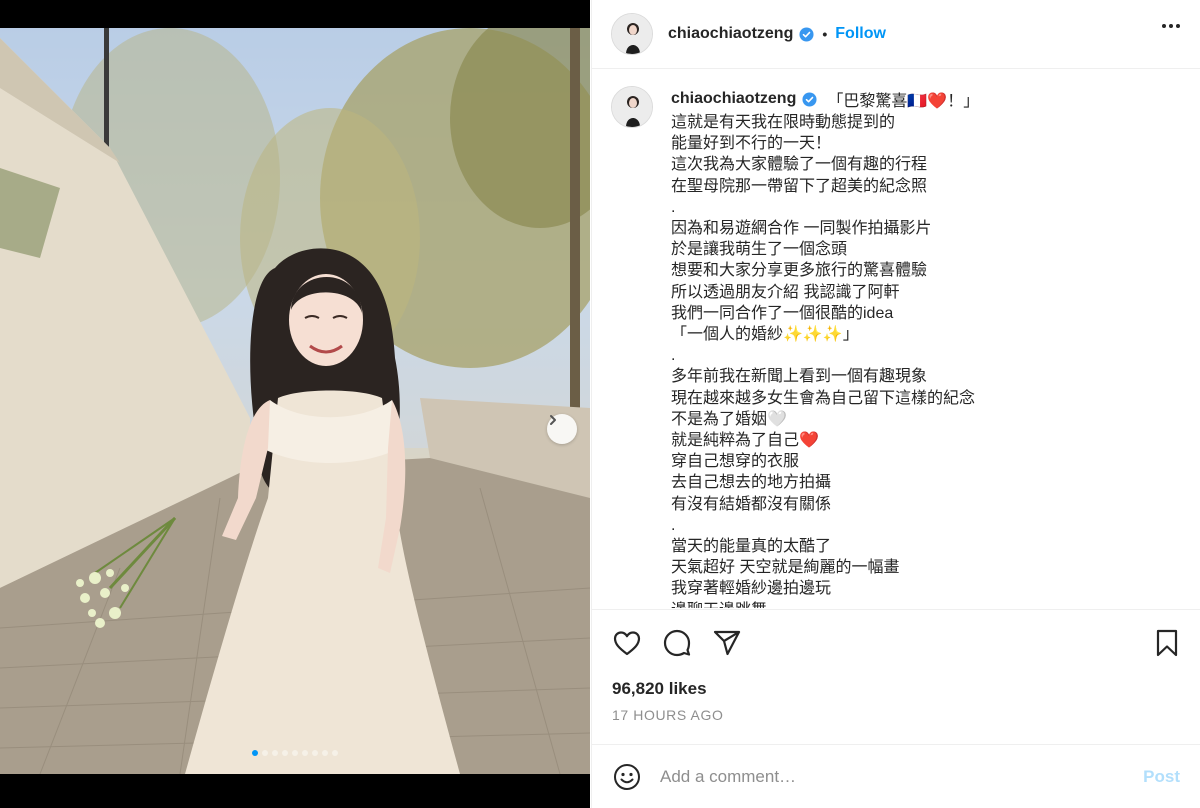  What do you see at coordinates (785, 292) in the screenshot?
I see `caption-line: 所以透過朋友介紹 我認識了阿軒` at bounding box center [785, 292].